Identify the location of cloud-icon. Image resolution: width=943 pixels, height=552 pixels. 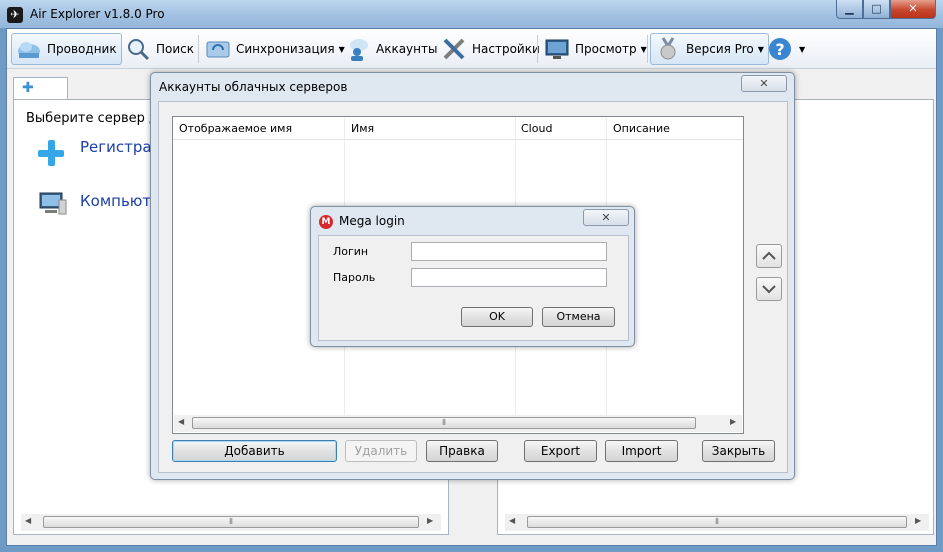
(29, 49).